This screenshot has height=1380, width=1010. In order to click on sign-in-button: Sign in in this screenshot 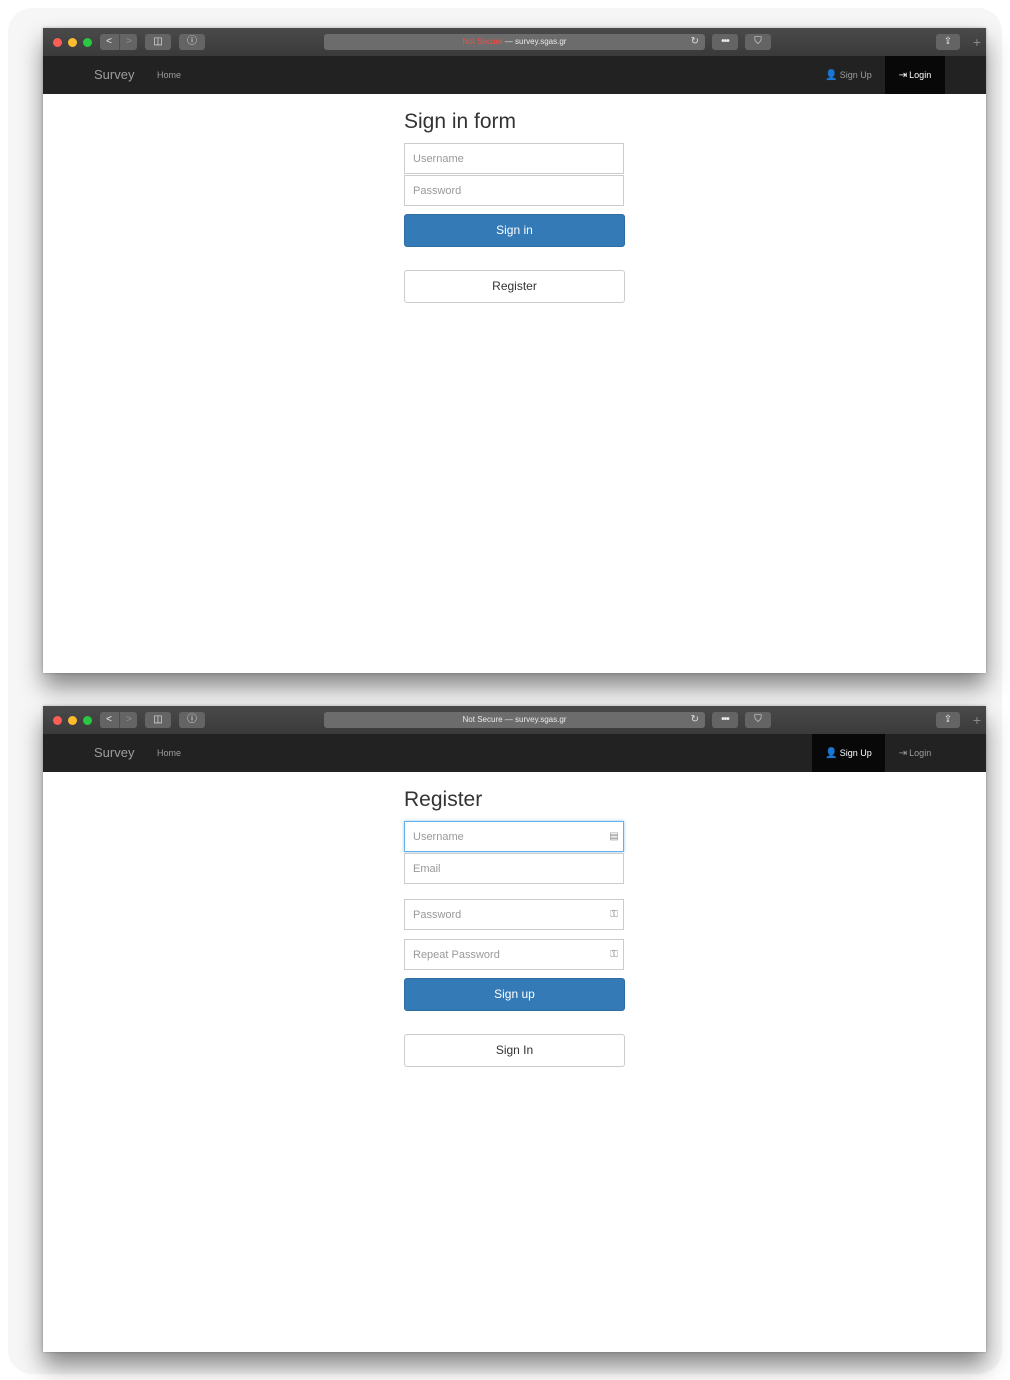, I will do `click(514, 230)`.